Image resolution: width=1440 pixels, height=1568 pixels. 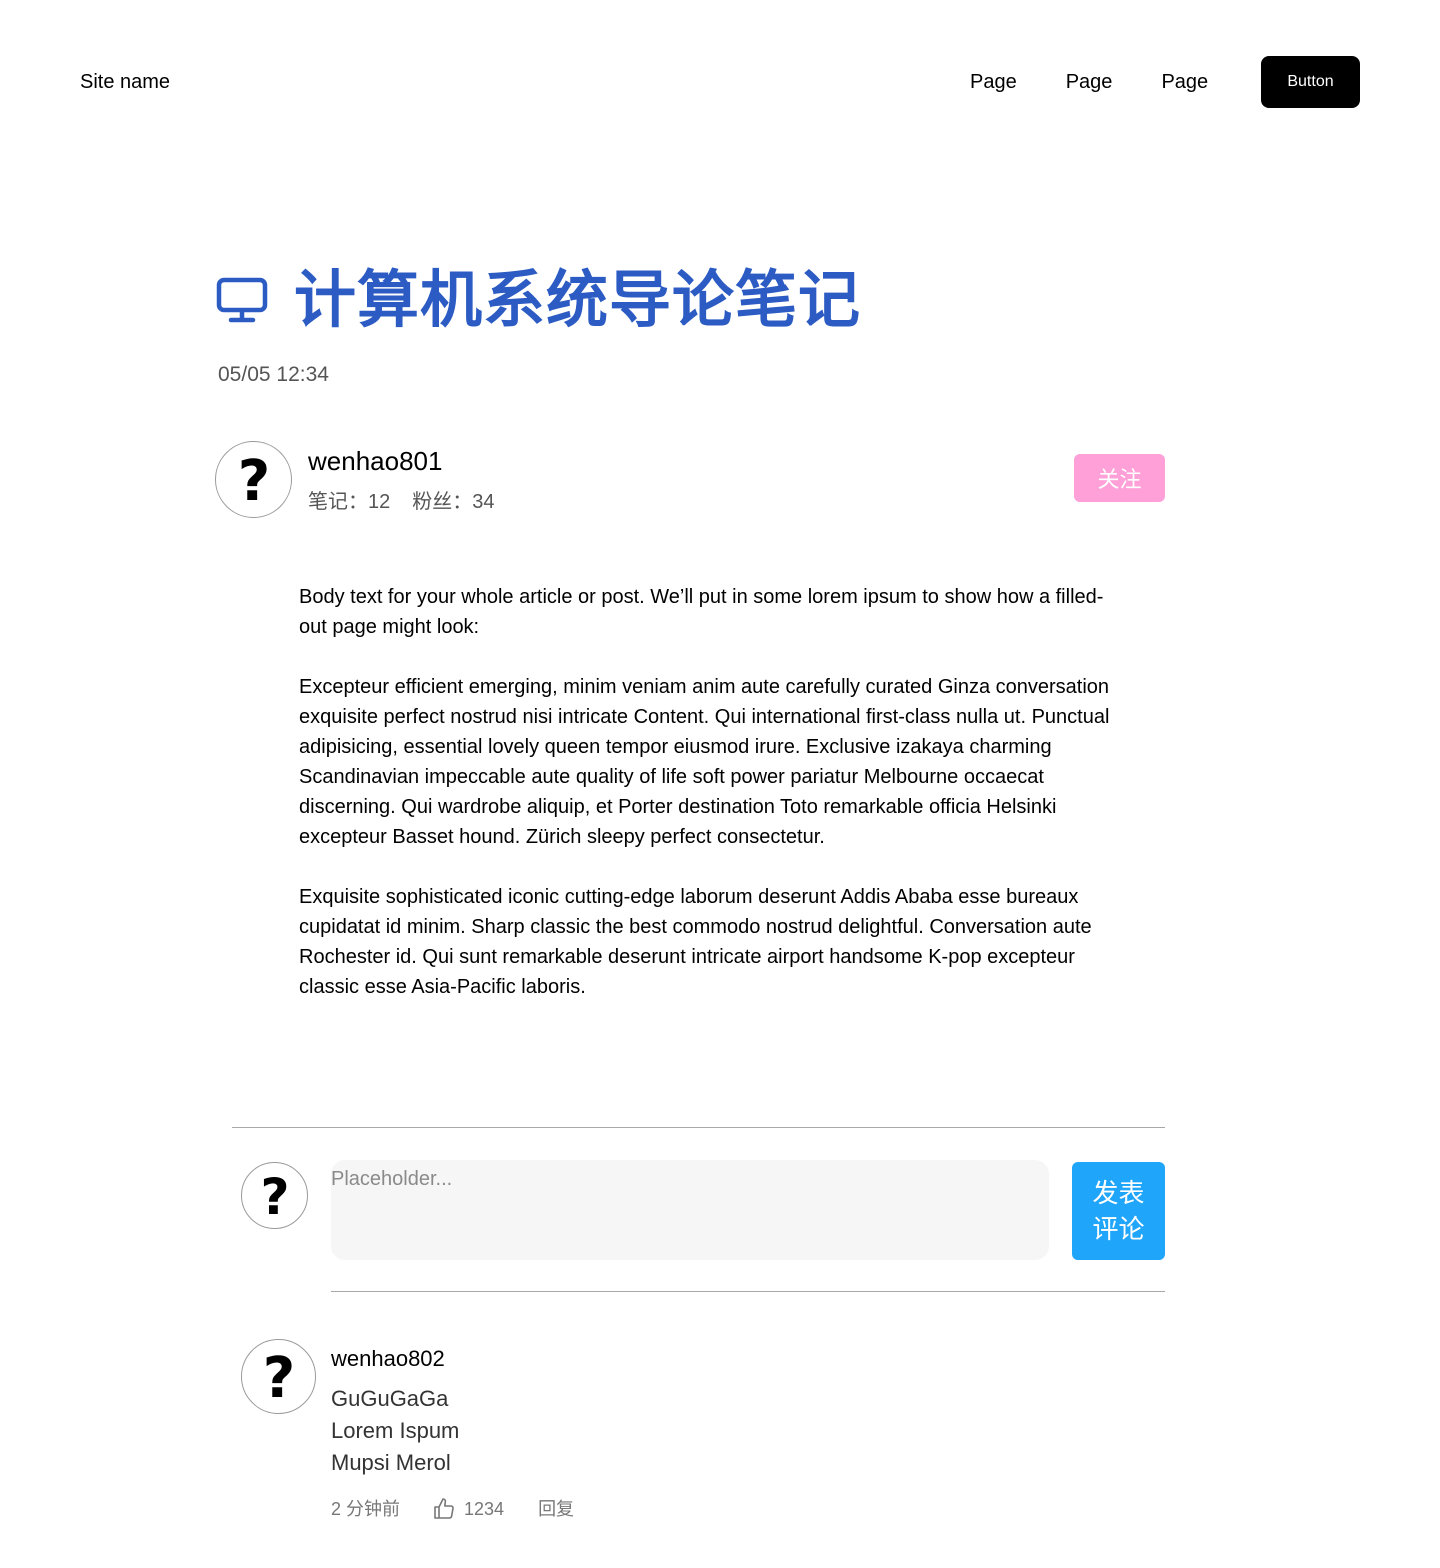 I want to click on thumbs-up-icon, so click(x=444, y=1508).